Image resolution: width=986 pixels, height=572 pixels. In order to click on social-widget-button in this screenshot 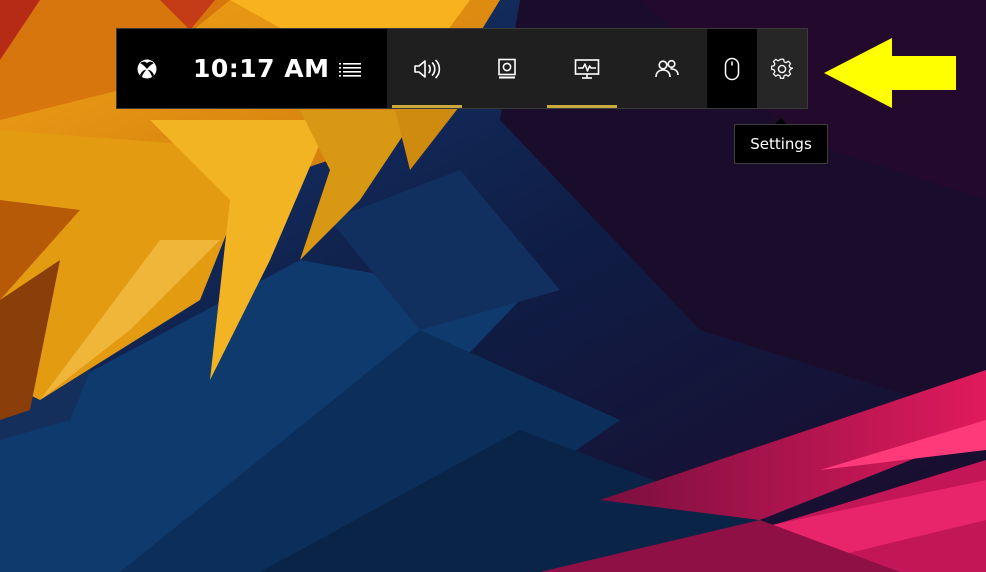, I will do `click(667, 68)`.